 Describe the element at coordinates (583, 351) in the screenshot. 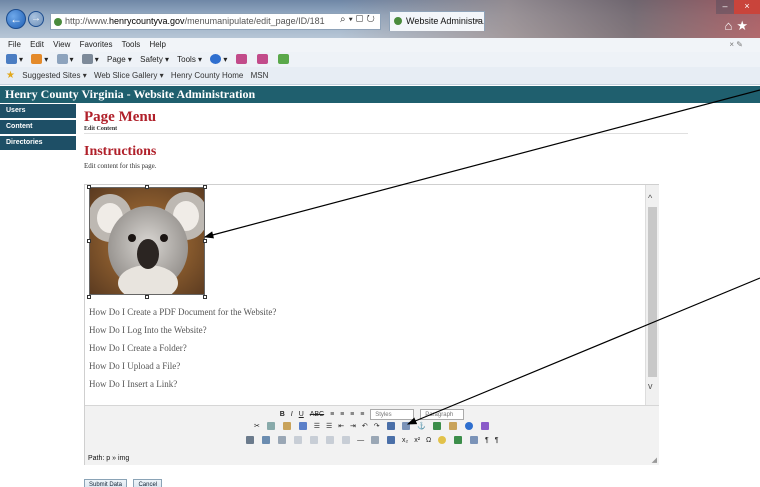

I see `arrow-to-toolbar` at that location.